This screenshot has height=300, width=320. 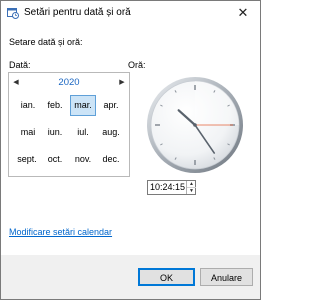 I want to click on month-nov: nov., so click(x=83, y=159).